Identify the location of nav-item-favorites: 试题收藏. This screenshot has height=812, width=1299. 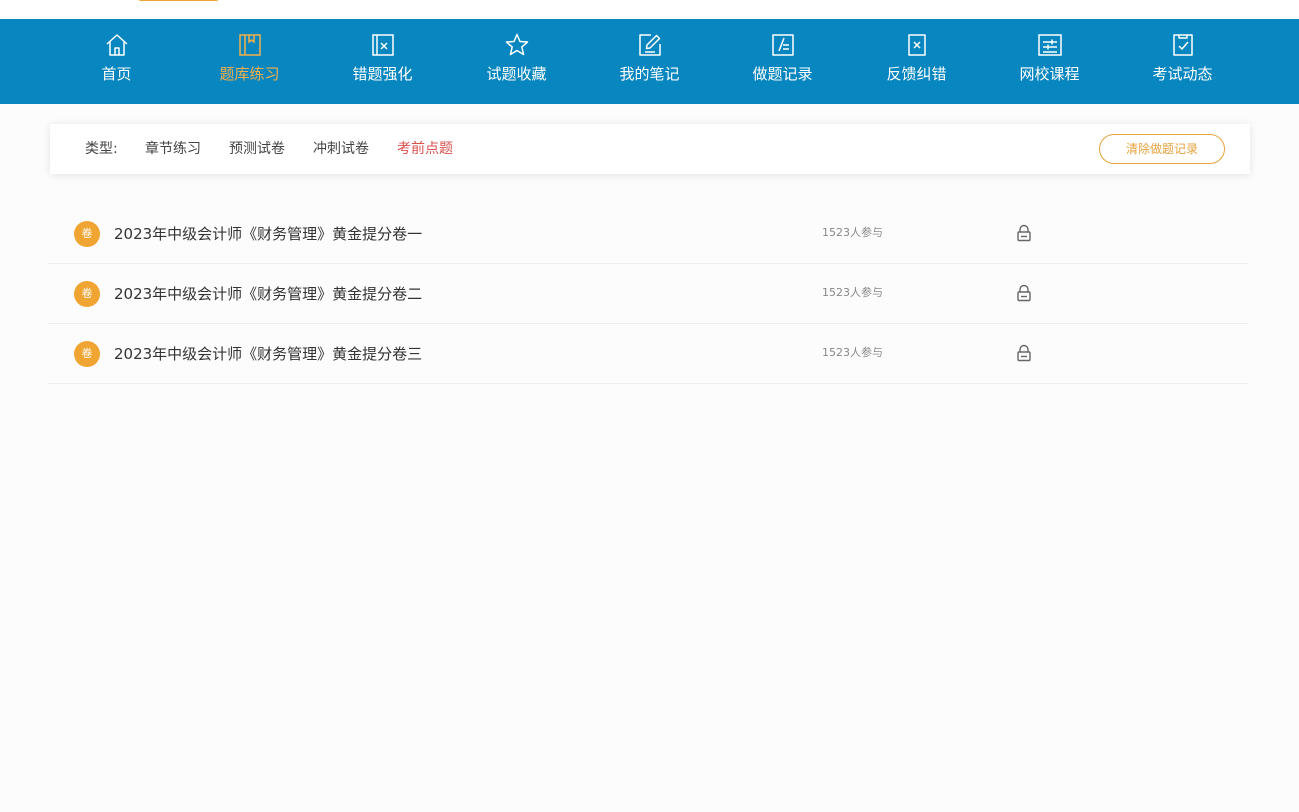
(516, 61).